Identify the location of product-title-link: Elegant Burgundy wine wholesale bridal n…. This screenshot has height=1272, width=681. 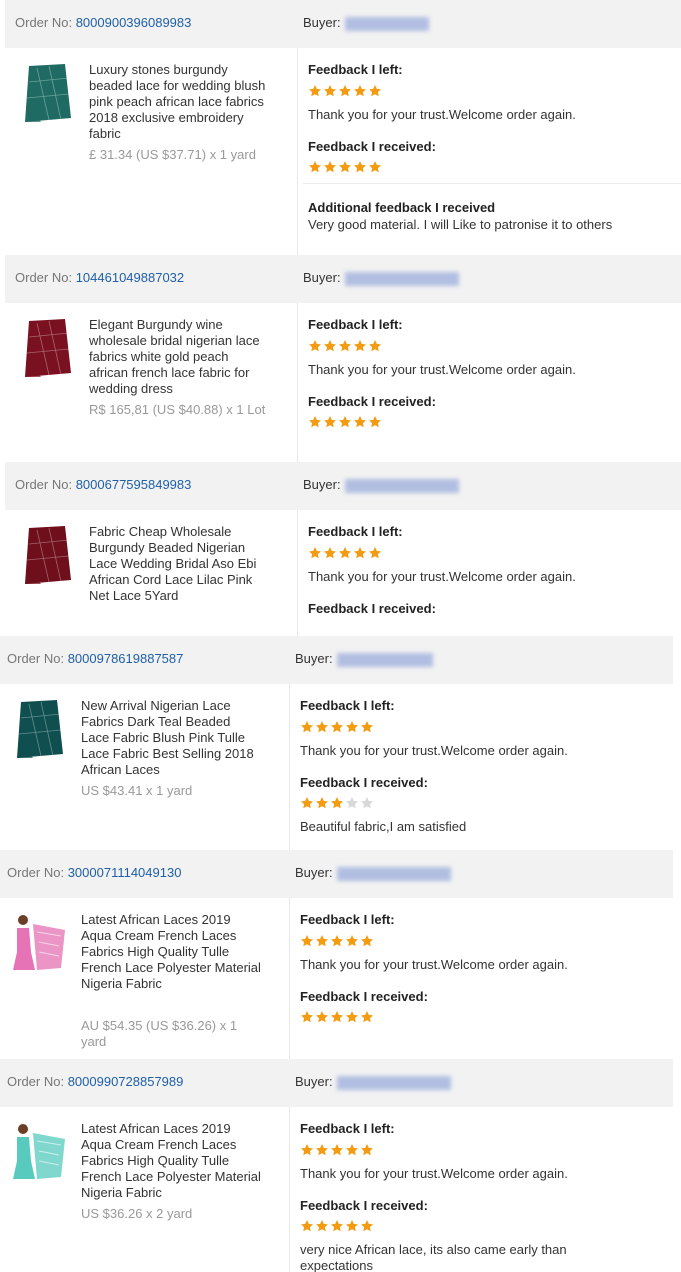
(179, 357).